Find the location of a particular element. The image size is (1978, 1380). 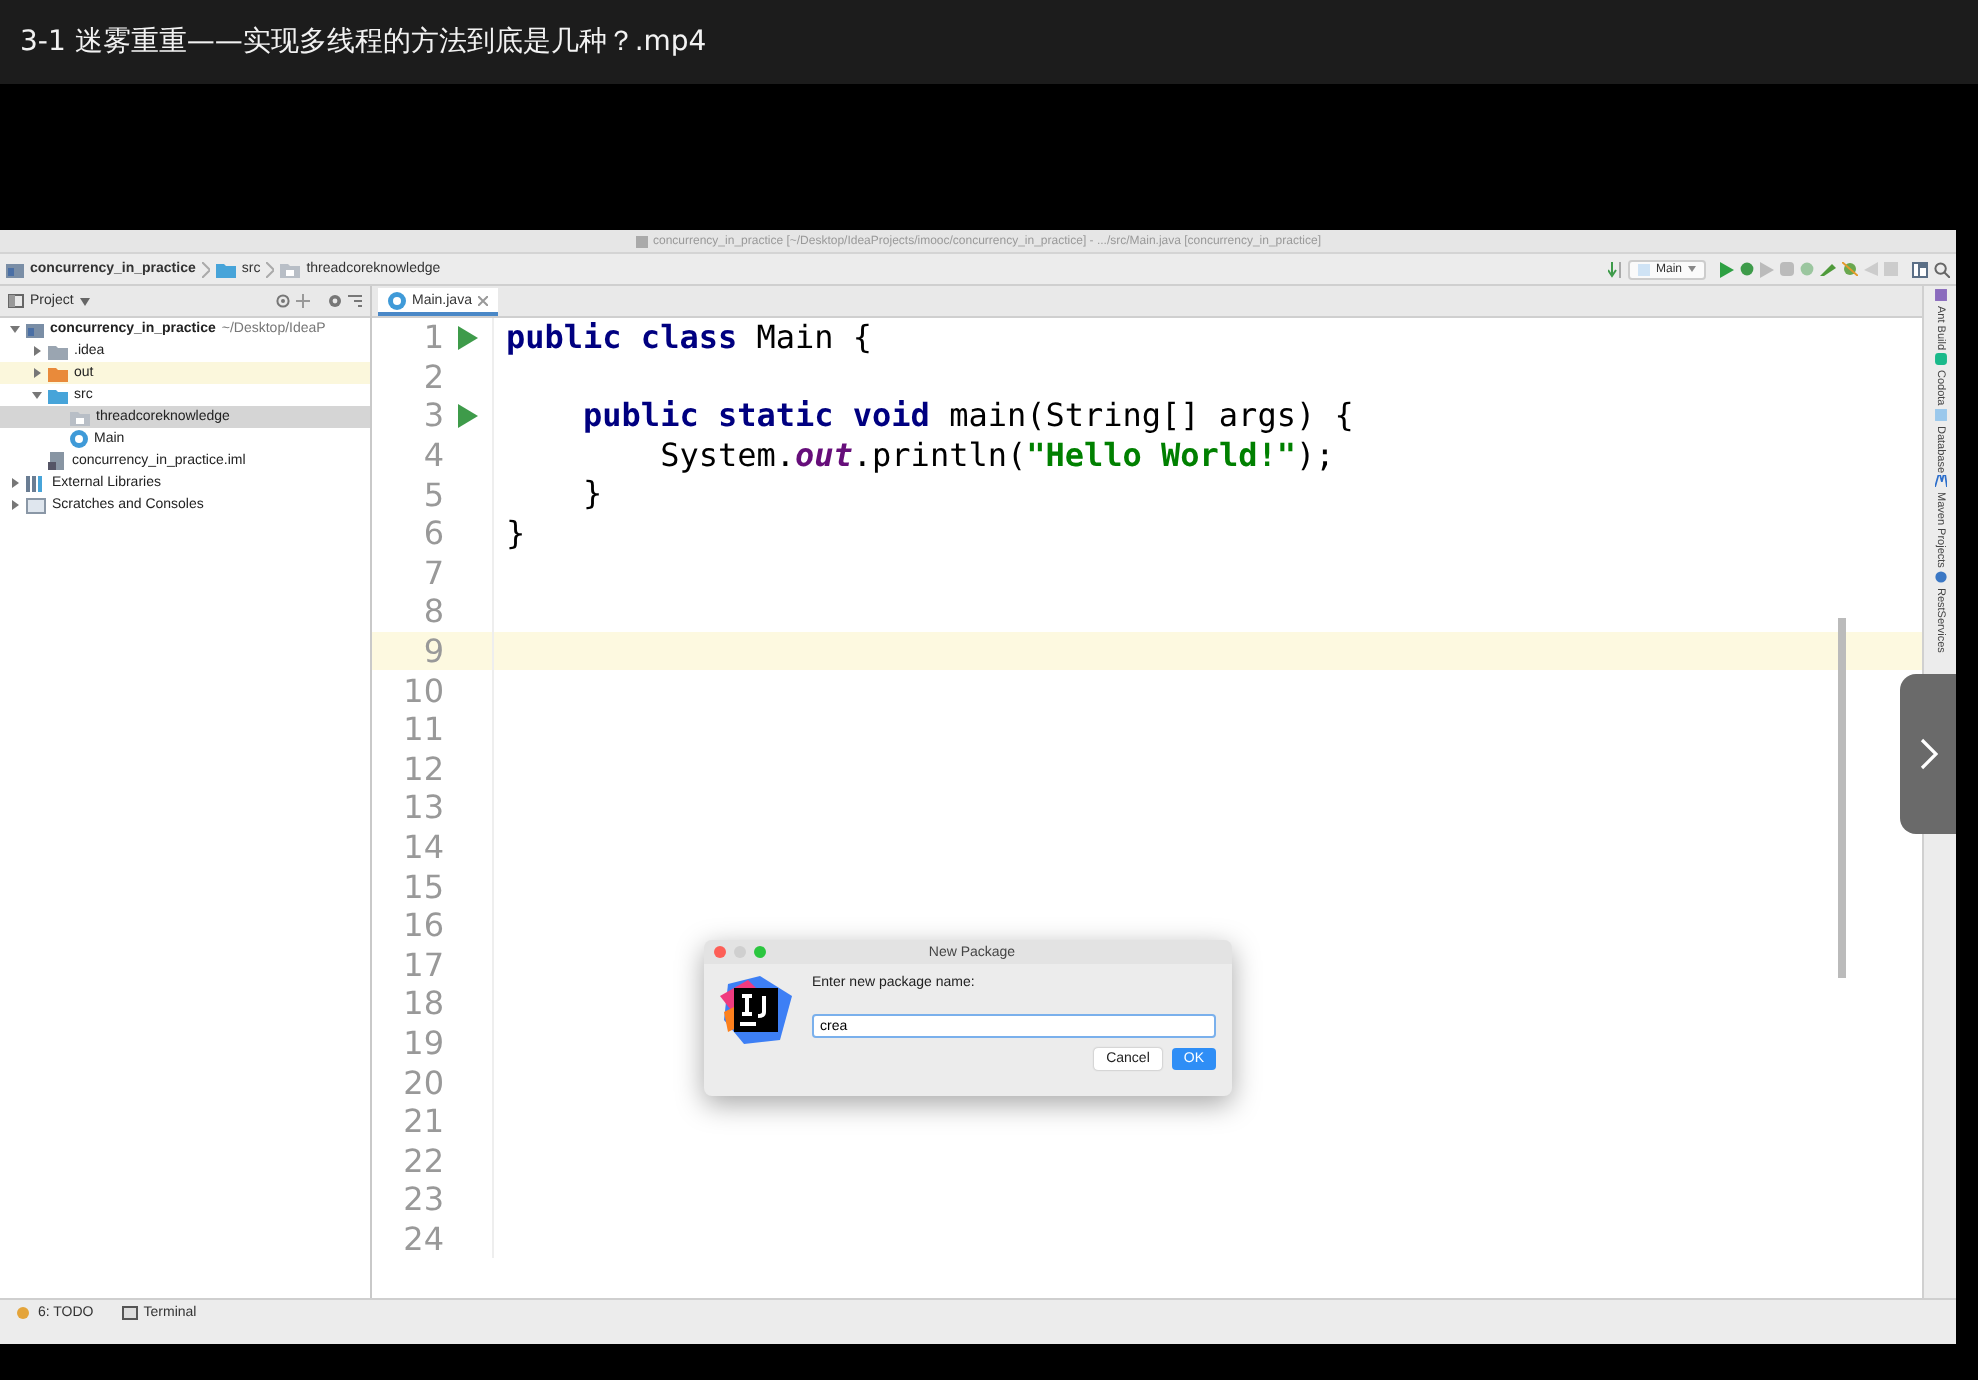

coverage-icon is located at coordinates (1787, 269).